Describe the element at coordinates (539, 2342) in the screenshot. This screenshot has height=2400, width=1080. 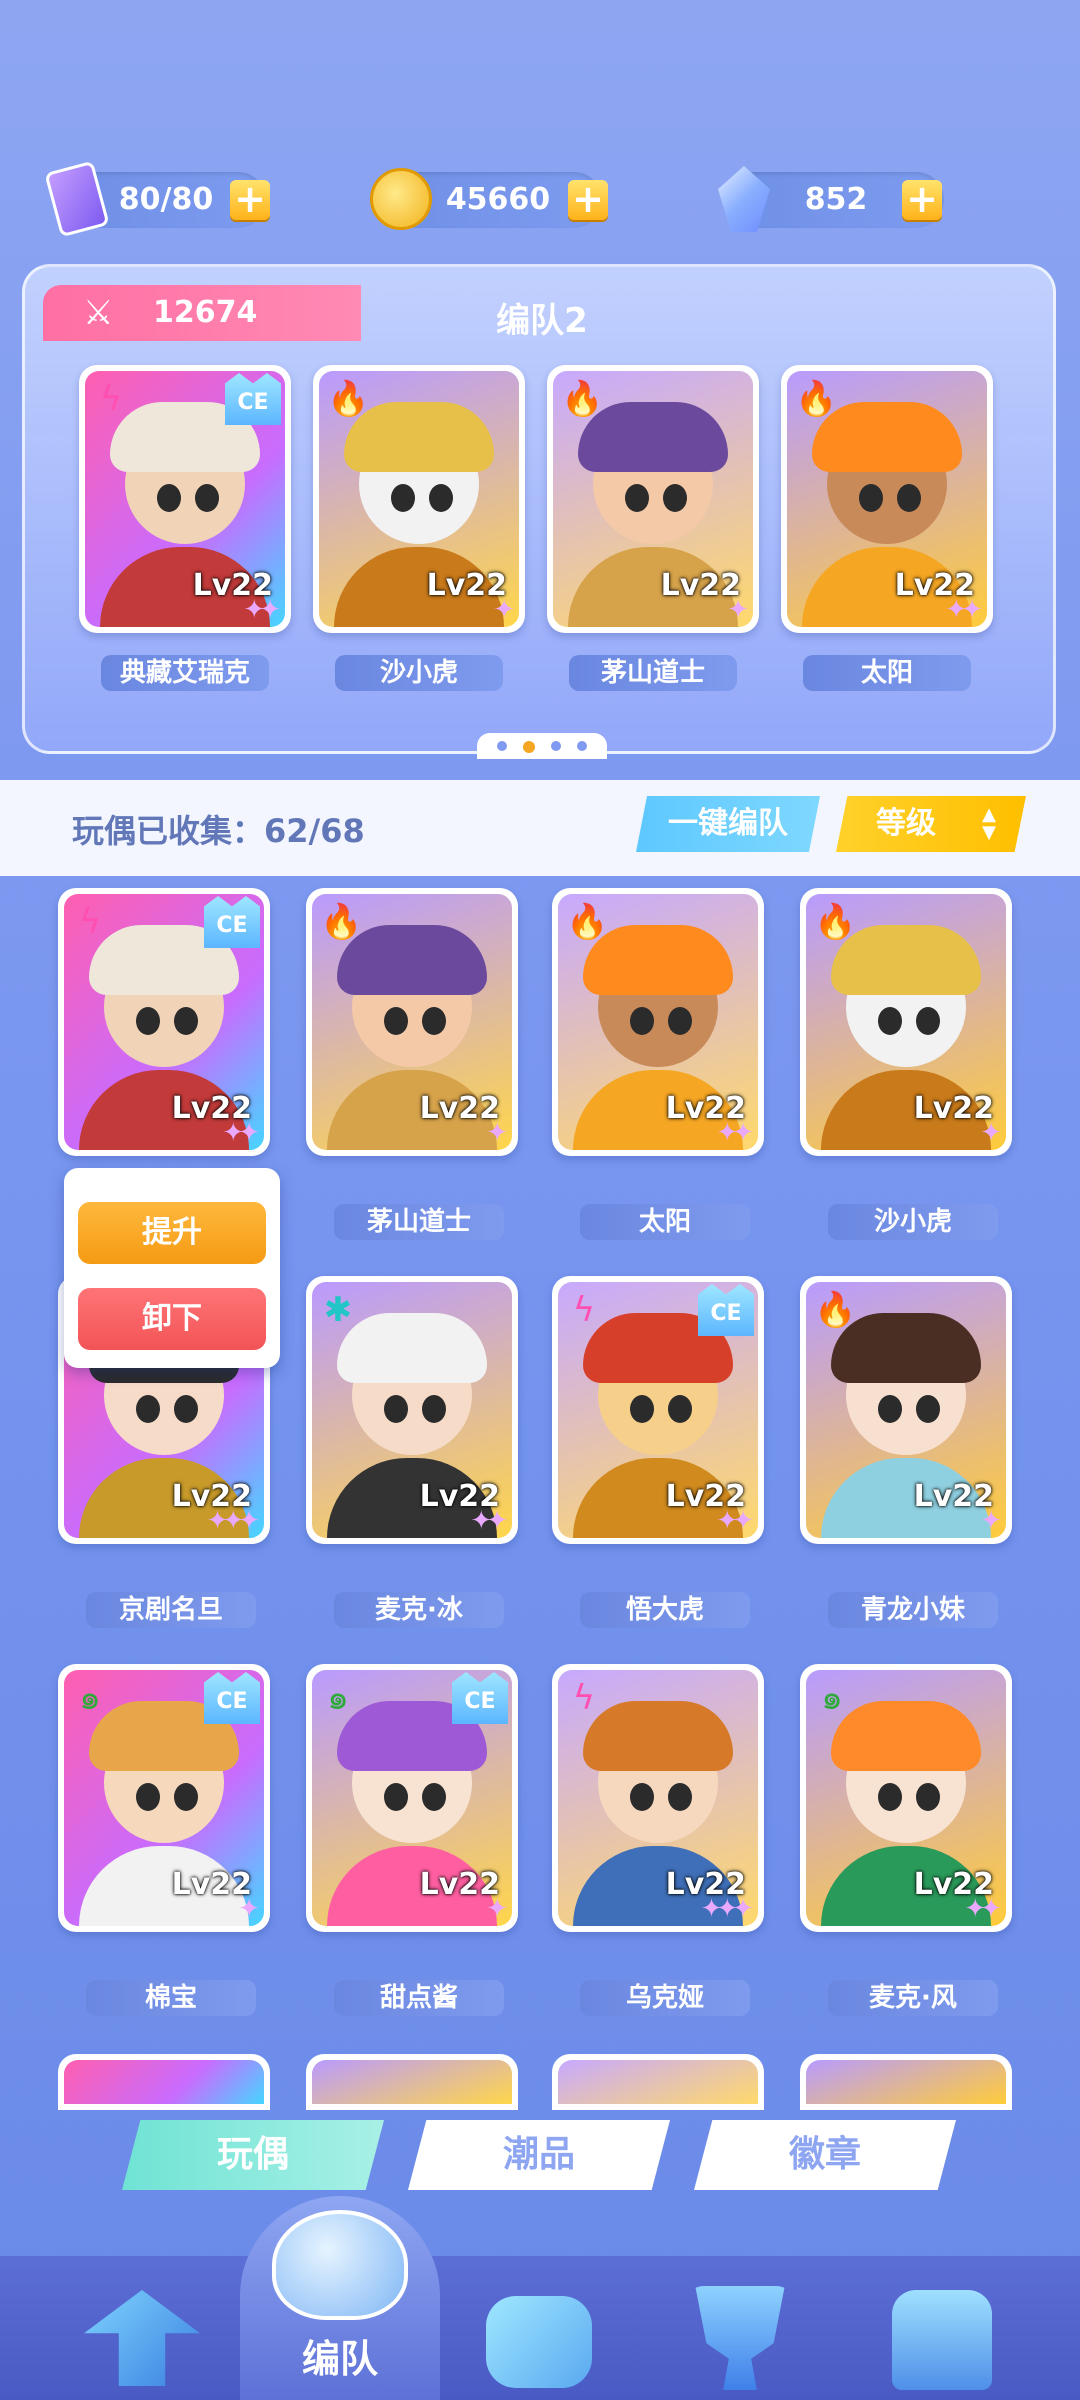
I see `puzzle-icon` at that location.